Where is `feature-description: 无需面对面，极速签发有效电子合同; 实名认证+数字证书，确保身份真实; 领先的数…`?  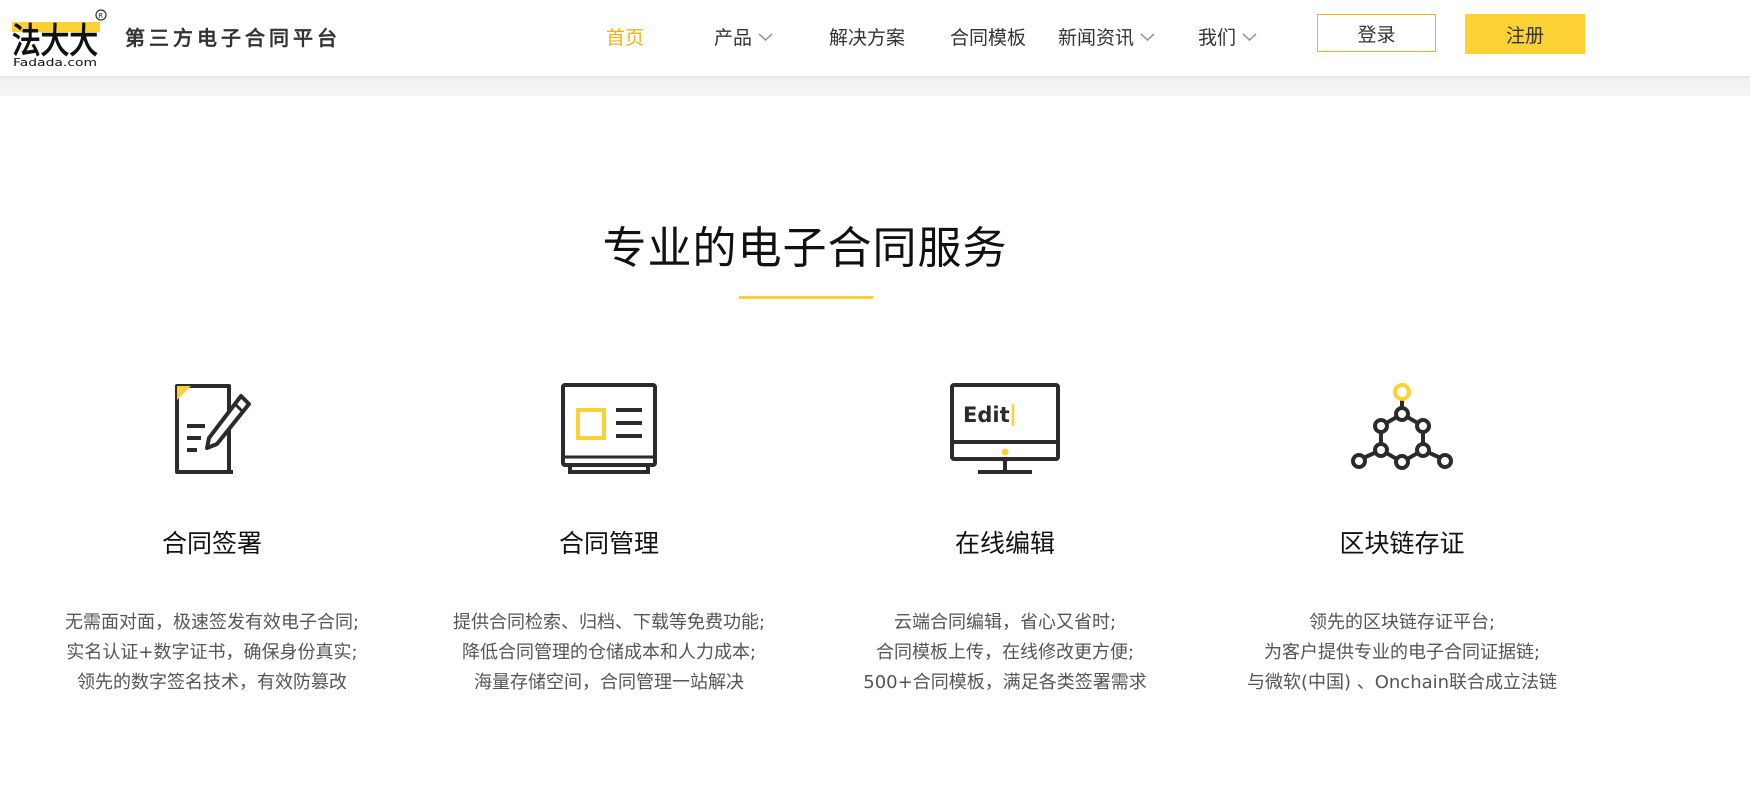 feature-description: 无需面对面，极速签发有效电子合同; 实名认证+数字证书，确保身份真实; 领先的数… is located at coordinates (216, 653).